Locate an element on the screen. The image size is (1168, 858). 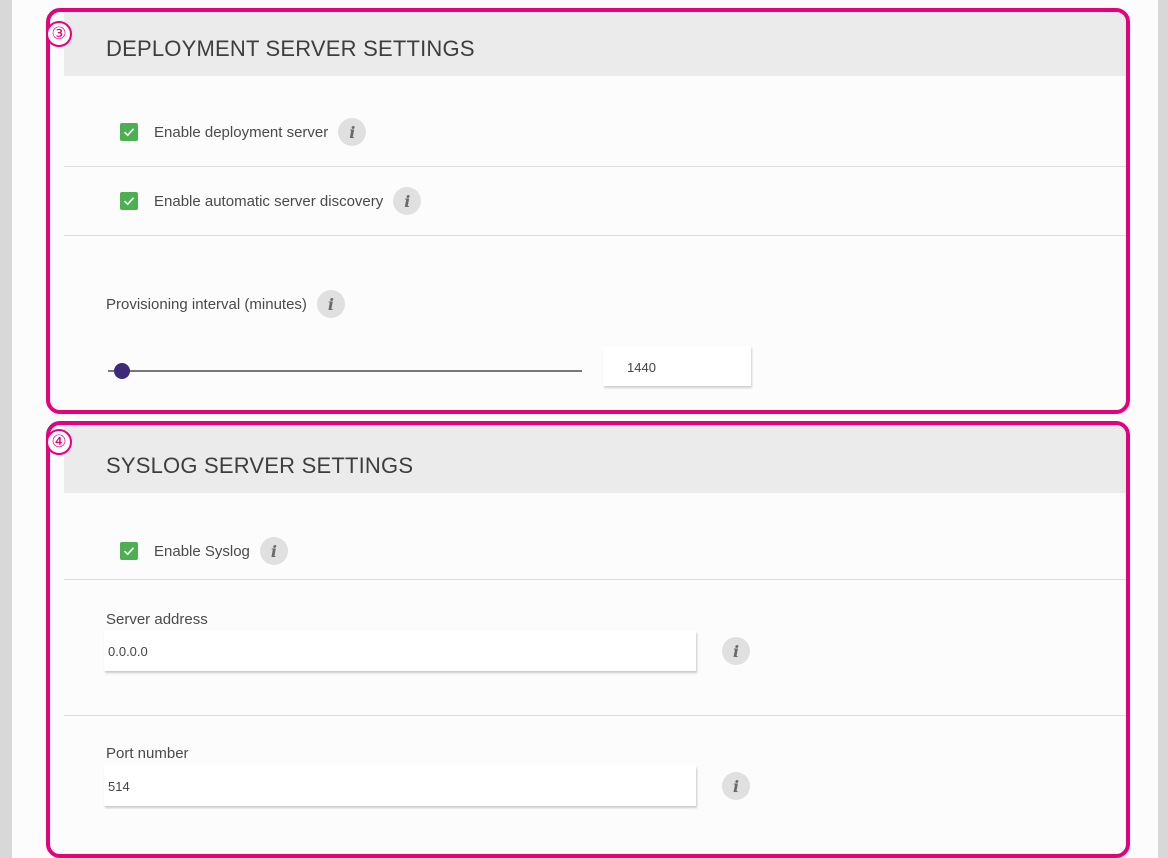
checkbox-label: Enable deployment server is located at coordinates (241, 132).